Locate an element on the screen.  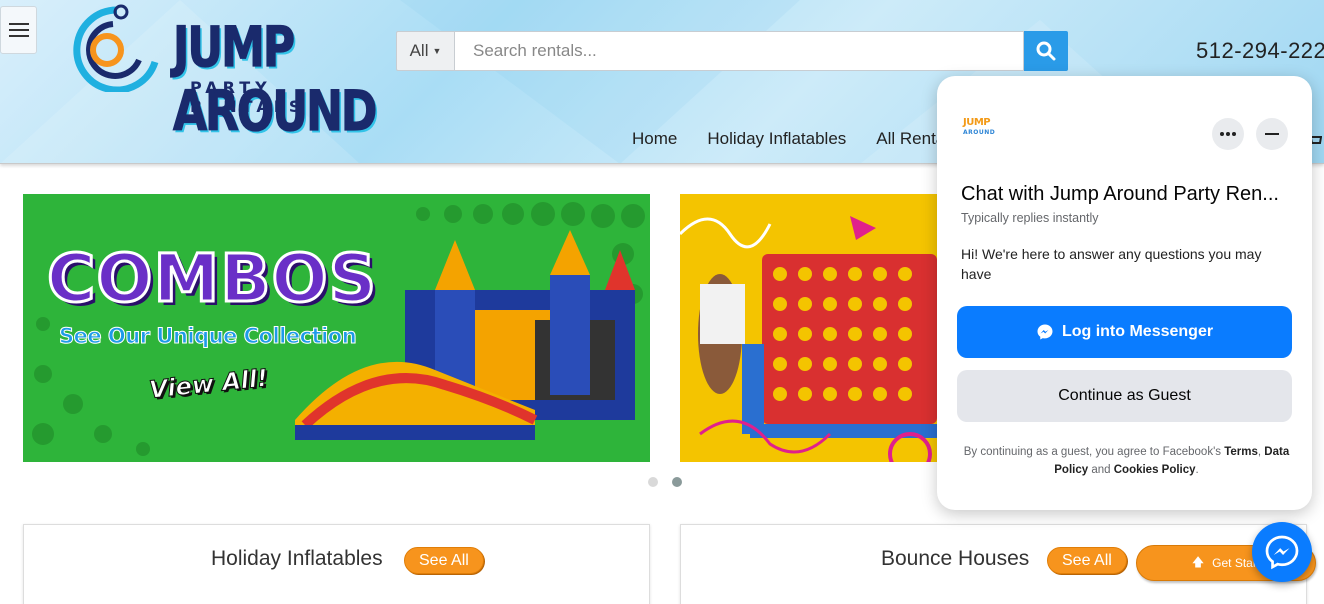
search-button is located at coordinates (1046, 51).